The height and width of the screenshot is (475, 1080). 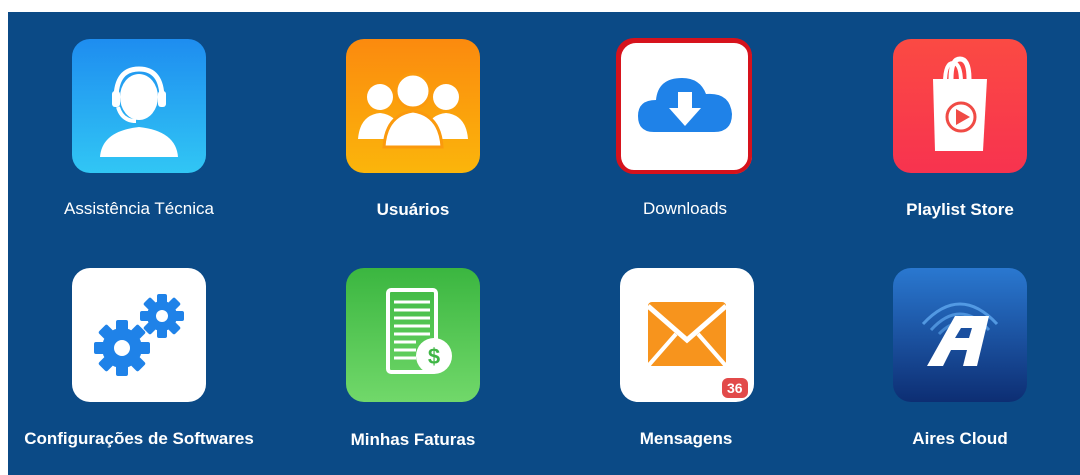 What do you see at coordinates (139, 106) in the screenshot?
I see `headset-user-icon` at bounding box center [139, 106].